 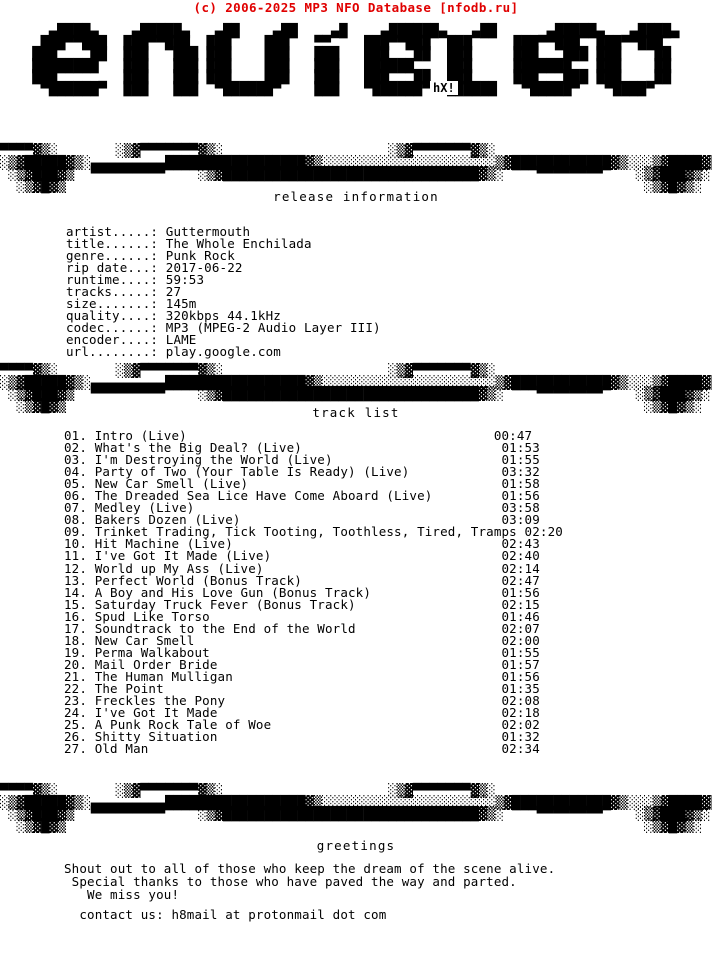 I want to click on contact-line: contact us: h8mail at protonmail dot com, so click(x=225, y=914).